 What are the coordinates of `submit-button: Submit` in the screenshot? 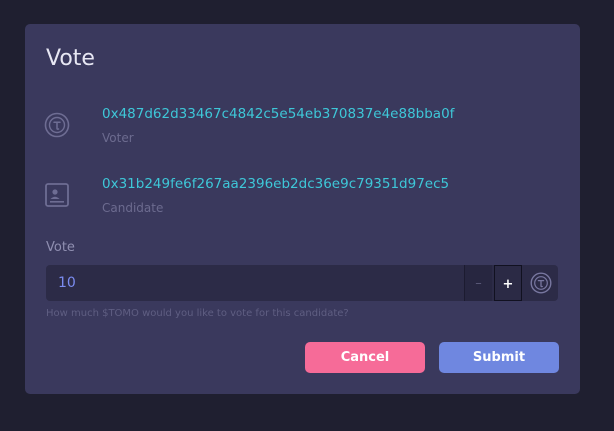 It's located at (499, 357).